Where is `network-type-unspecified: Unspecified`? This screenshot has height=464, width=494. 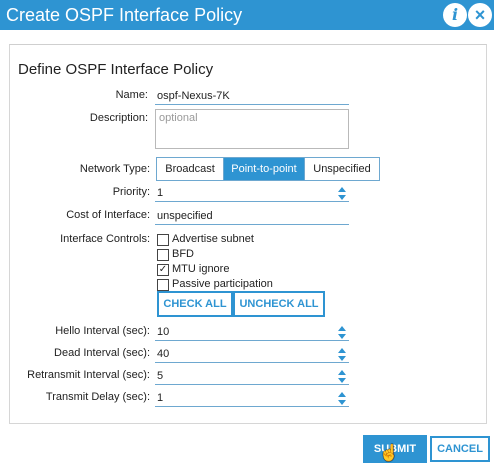 network-type-unspecified: Unspecified is located at coordinates (342, 169).